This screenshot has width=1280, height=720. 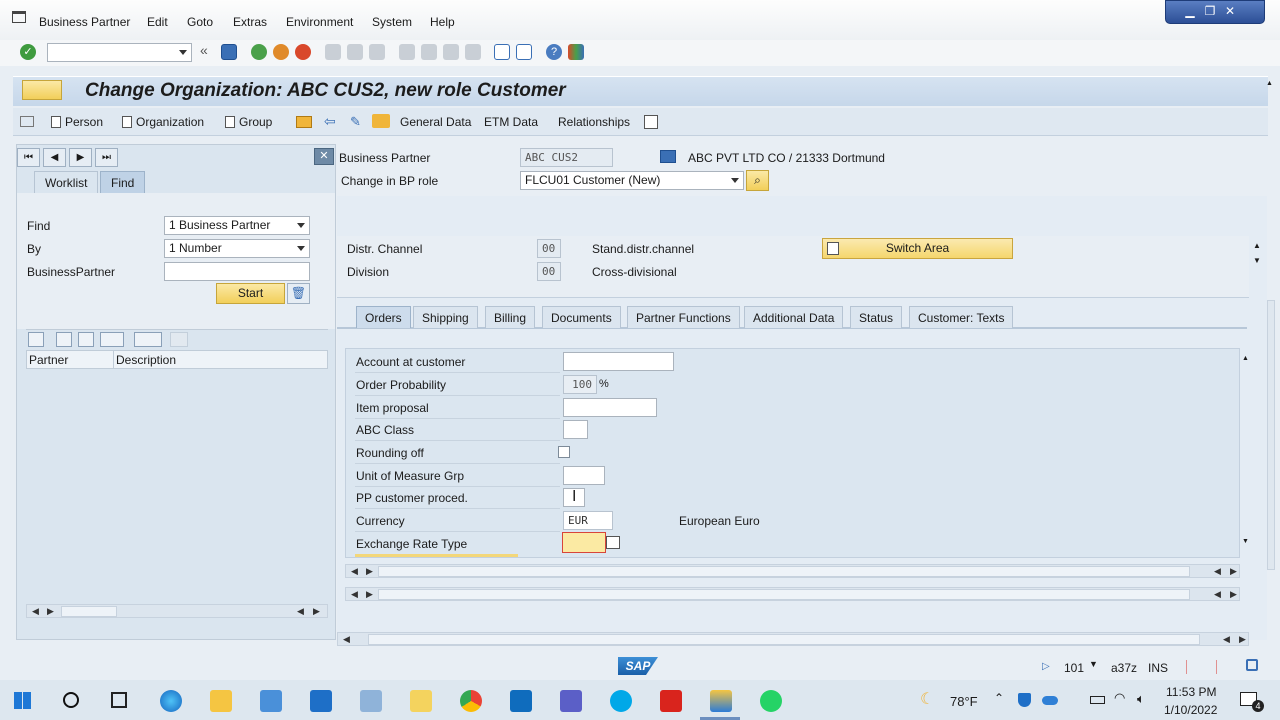 I want to click on back-icon, so click(x=259, y=52).